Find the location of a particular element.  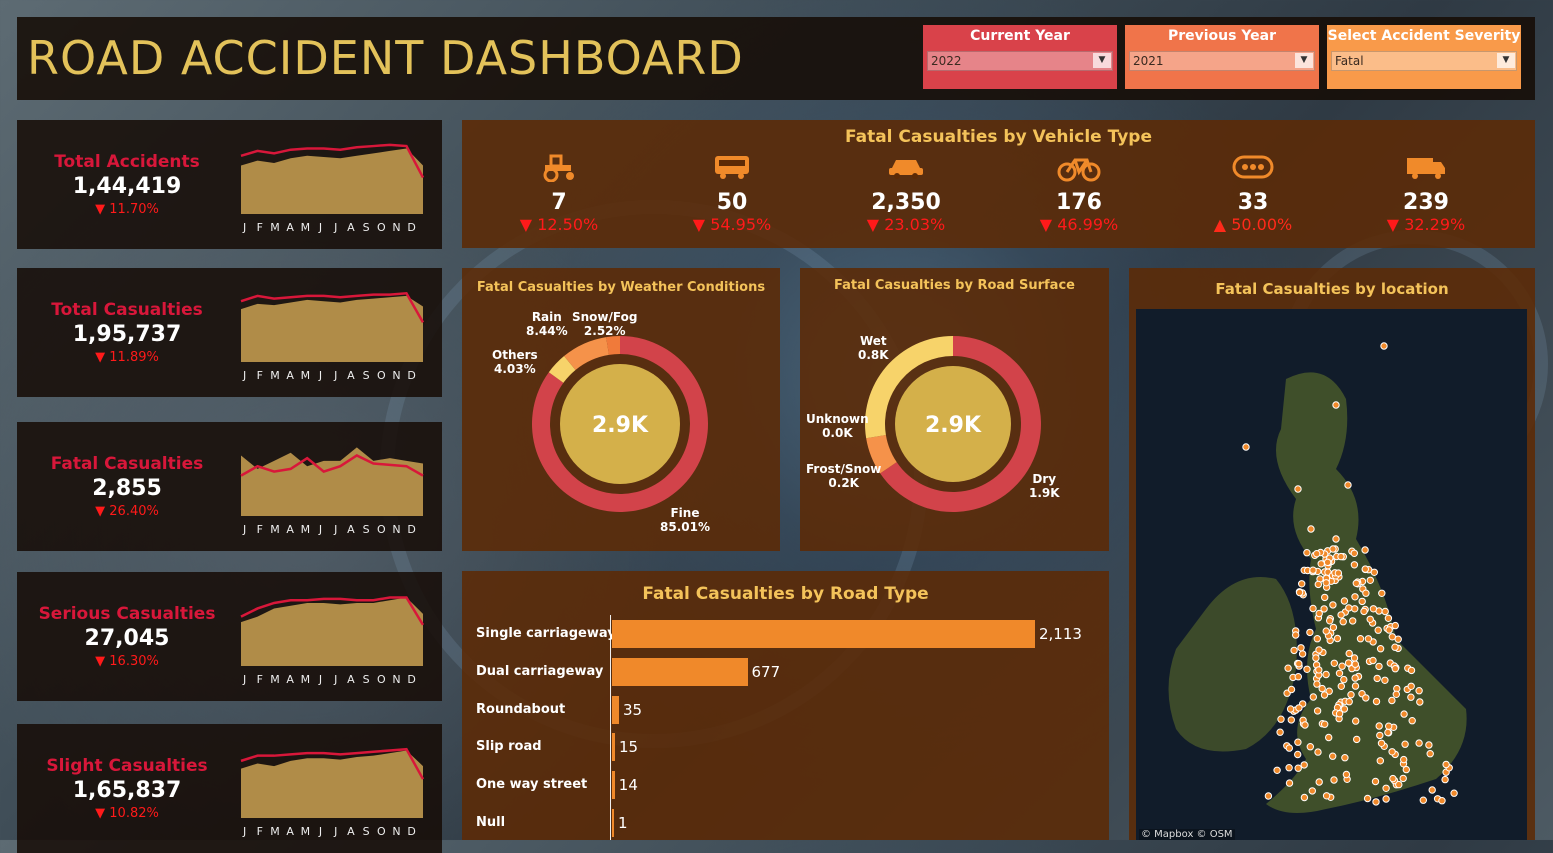

vehicle-type-item: 33 ▲ 50.00% is located at coordinates (1253, 193).